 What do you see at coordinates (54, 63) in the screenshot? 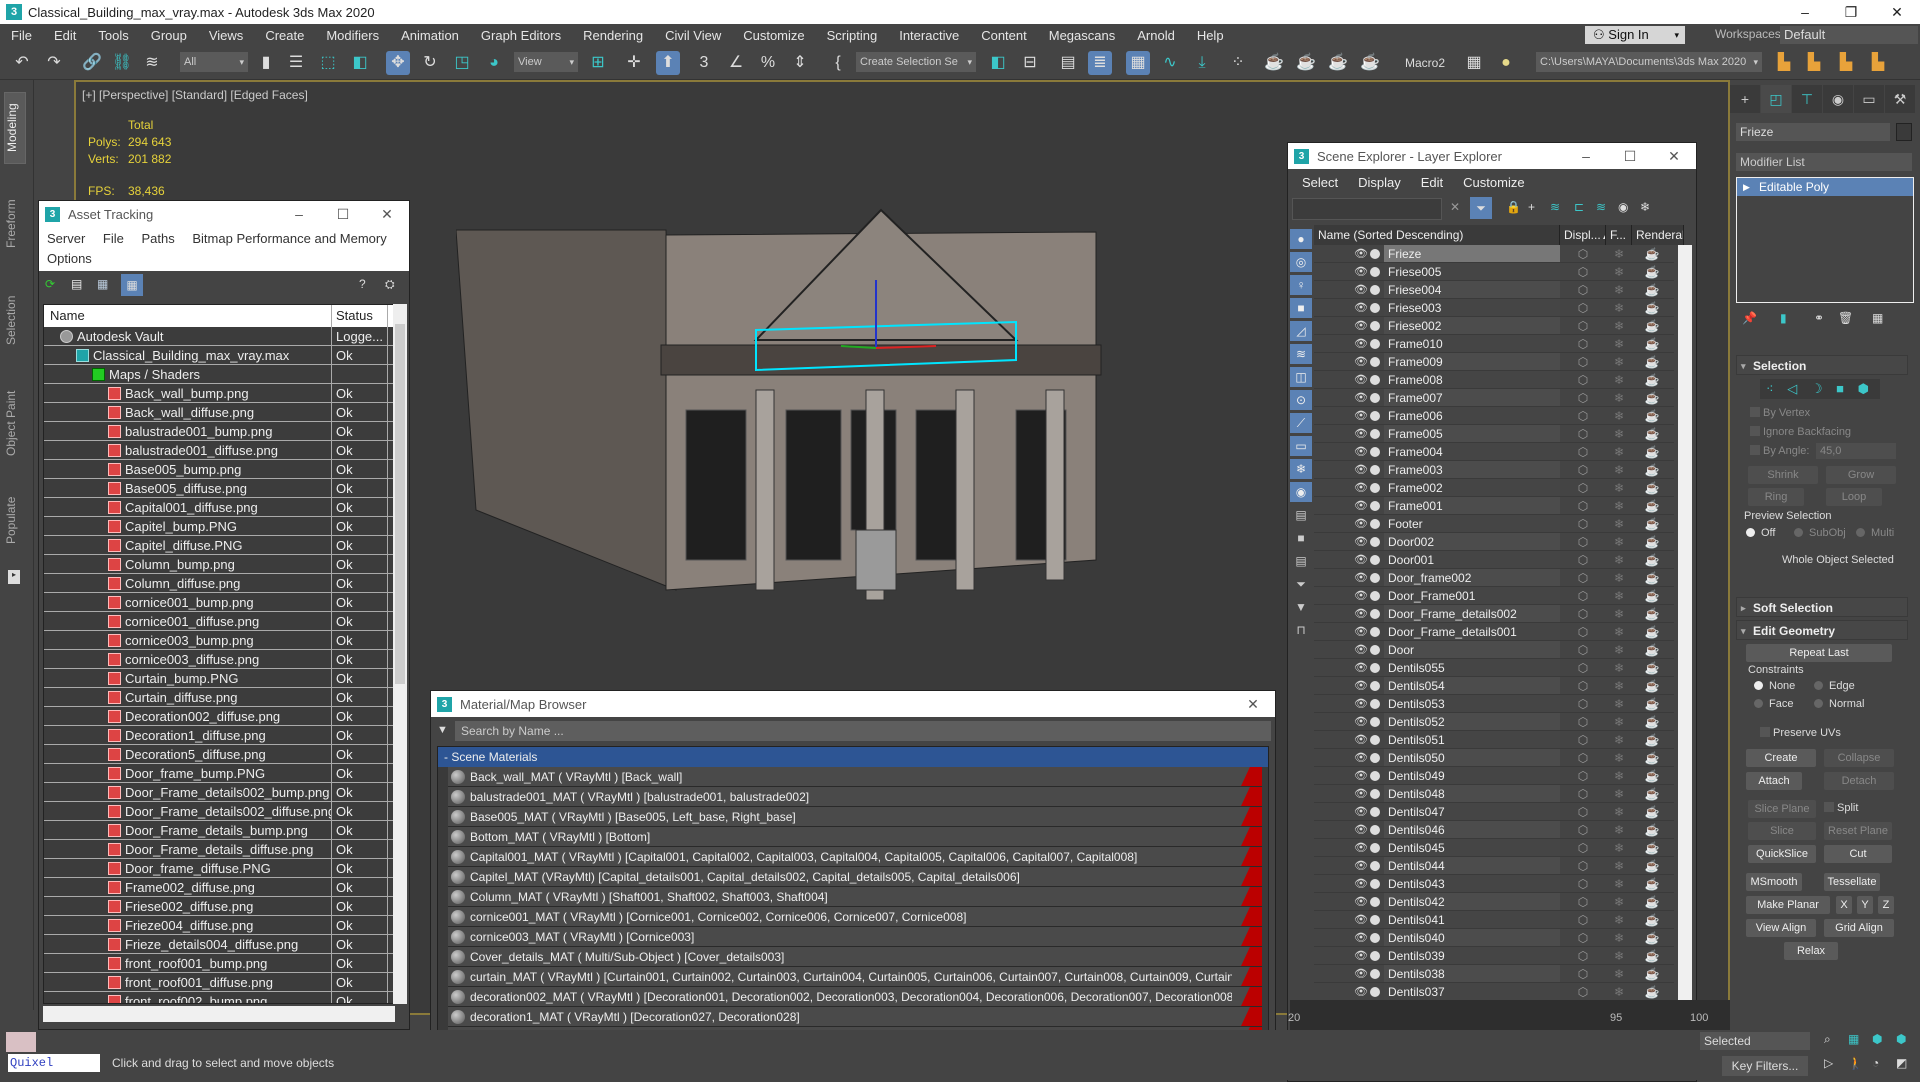
I see `redo-icon: ↷` at bounding box center [54, 63].